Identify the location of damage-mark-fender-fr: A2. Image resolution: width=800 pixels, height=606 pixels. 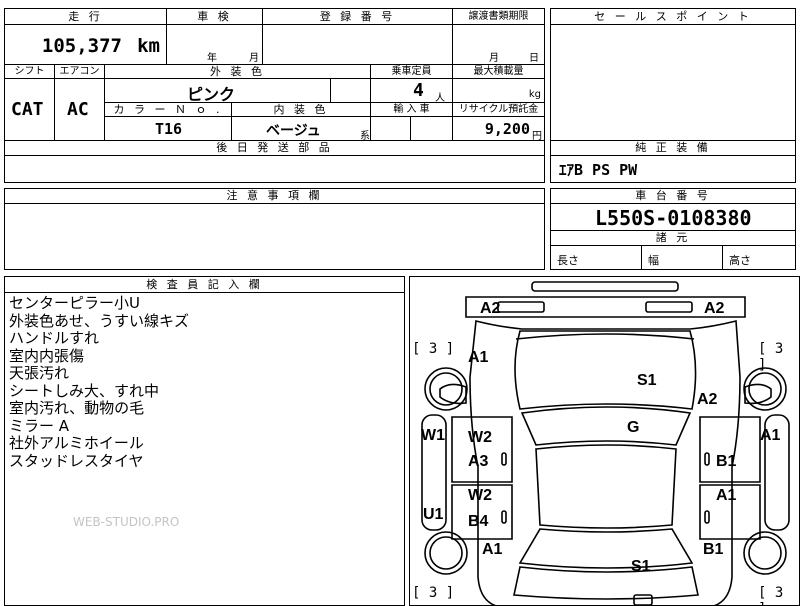
(707, 399).